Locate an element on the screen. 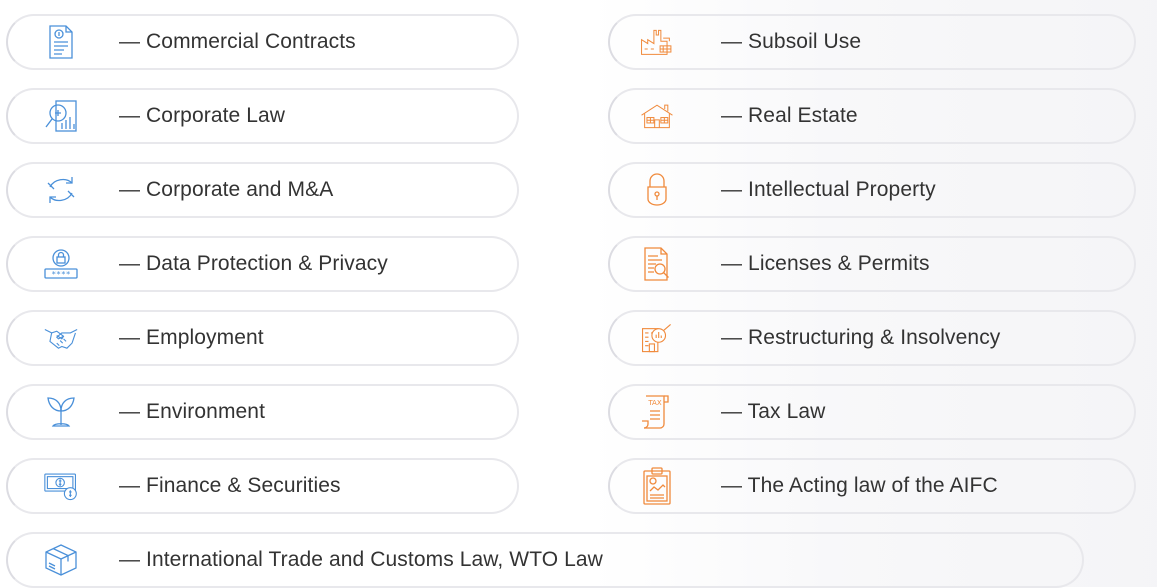  practice-label: — Real Estate is located at coordinates (789, 115).